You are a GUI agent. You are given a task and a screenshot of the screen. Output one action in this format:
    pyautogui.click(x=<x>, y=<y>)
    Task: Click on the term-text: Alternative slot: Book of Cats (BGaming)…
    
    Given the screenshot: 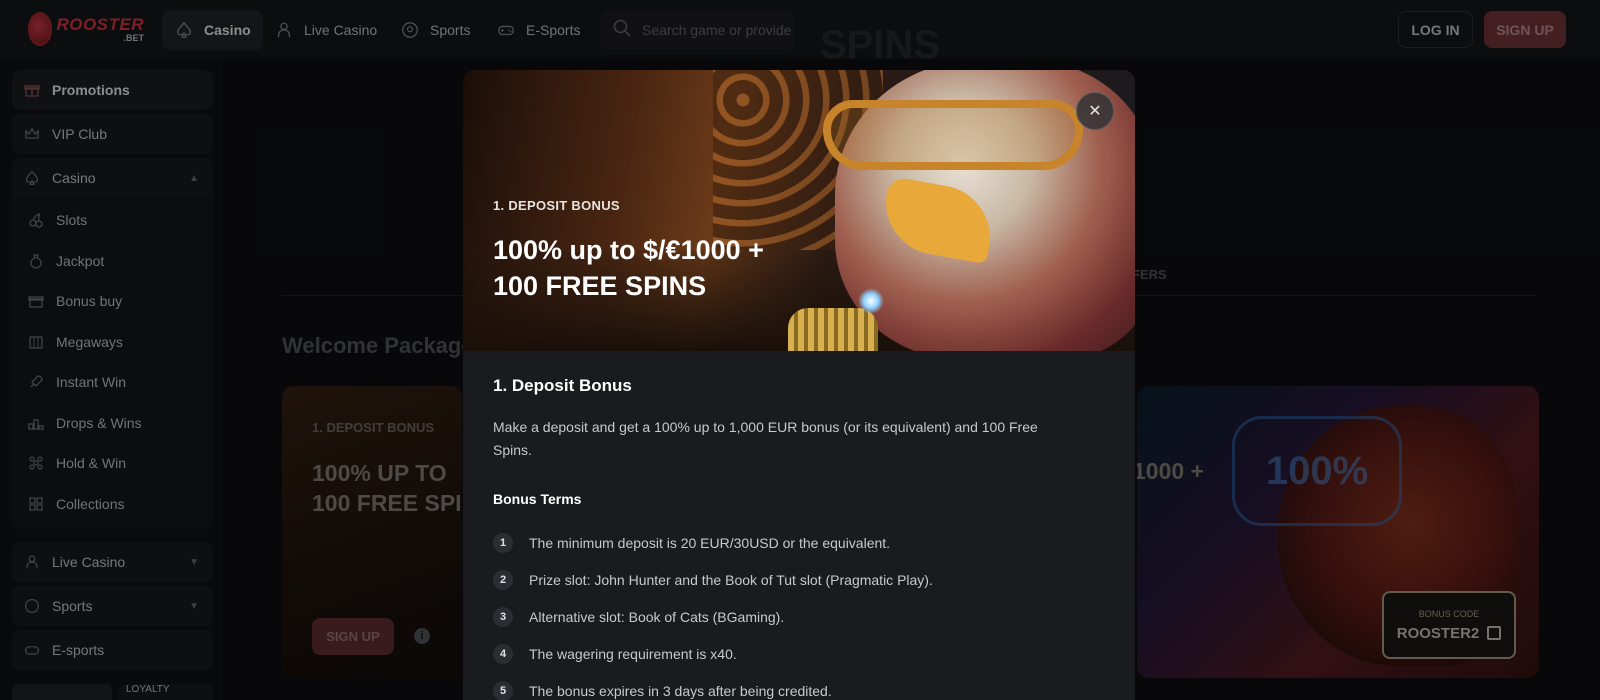 What is the action you would take?
    pyautogui.click(x=657, y=616)
    